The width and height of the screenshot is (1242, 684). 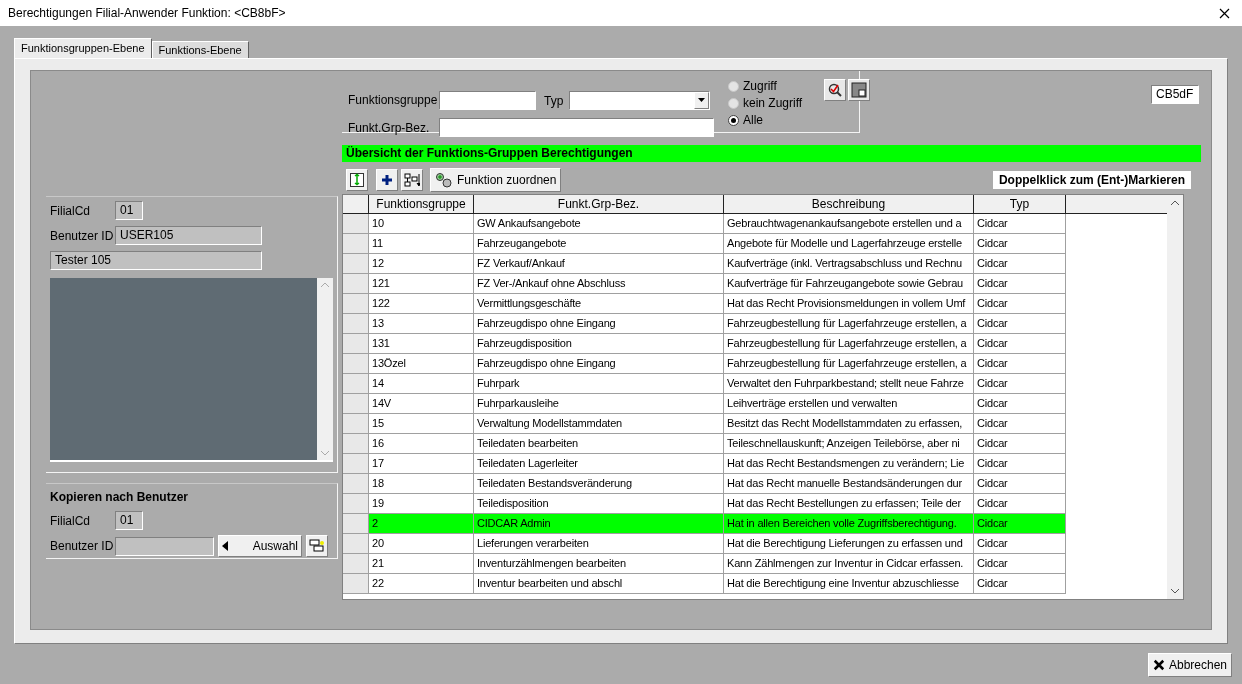 I want to click on table-row: 10 GW Ankaufsangebote Gebrauchtwagenankaufsangebote erstellen und a Cidcar, so click(x=755, y=224).